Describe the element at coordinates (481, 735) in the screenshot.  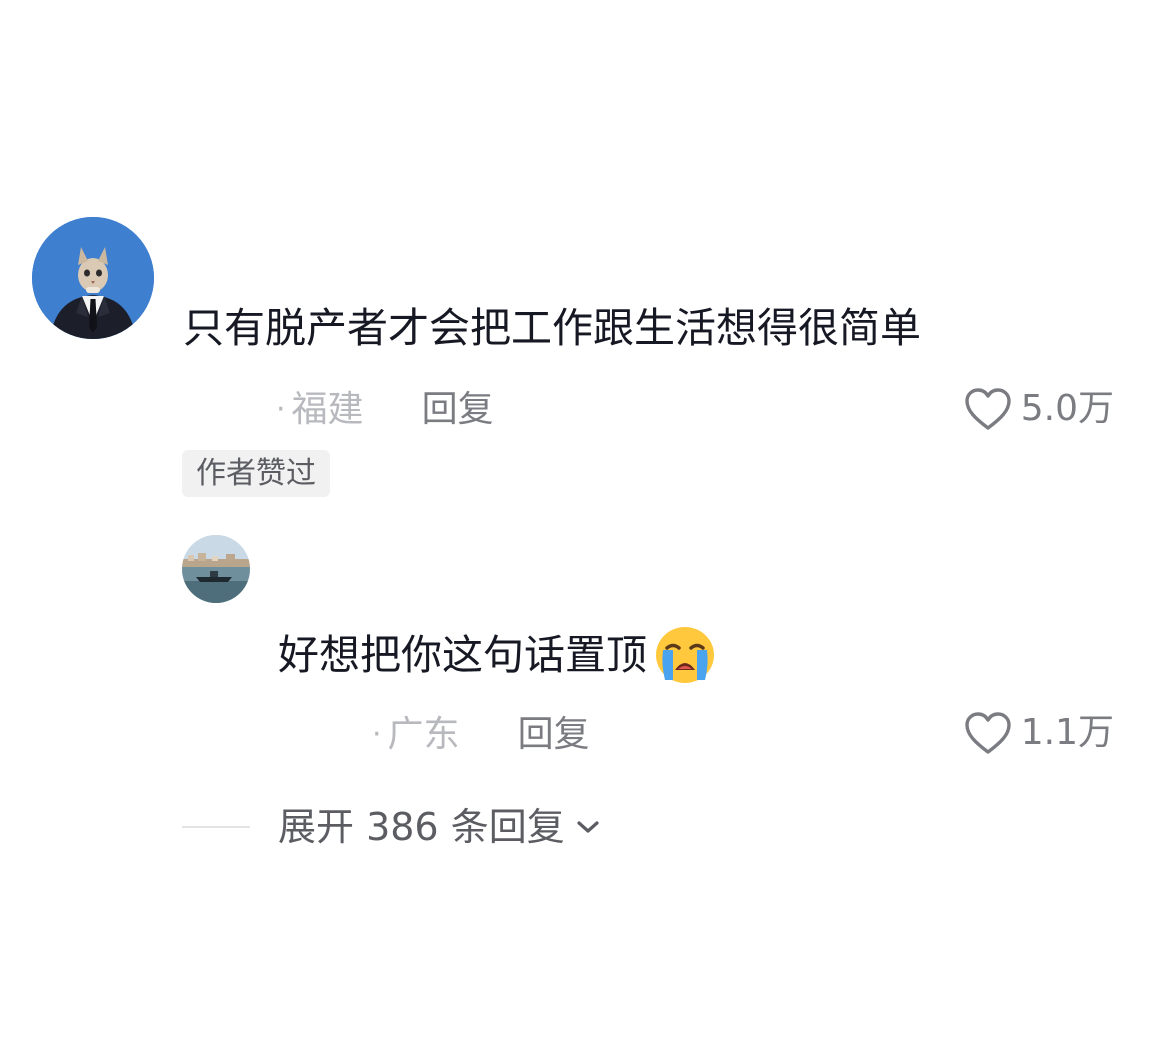
I see `reply-meta: · 广东 回复` at that location.